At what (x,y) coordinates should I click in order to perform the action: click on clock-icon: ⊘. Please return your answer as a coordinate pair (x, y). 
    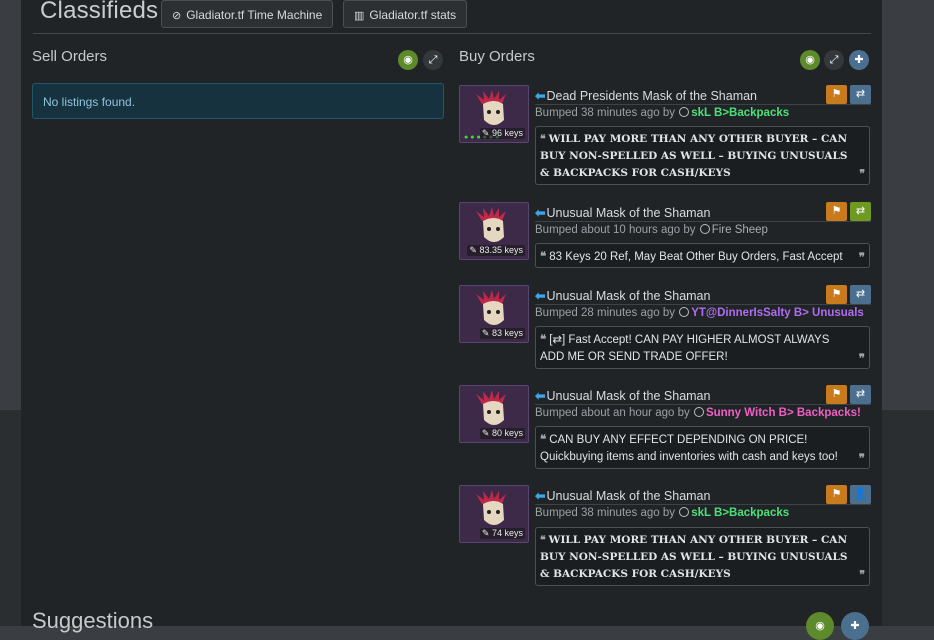
    Looking at the image, I should click on (177, 16).